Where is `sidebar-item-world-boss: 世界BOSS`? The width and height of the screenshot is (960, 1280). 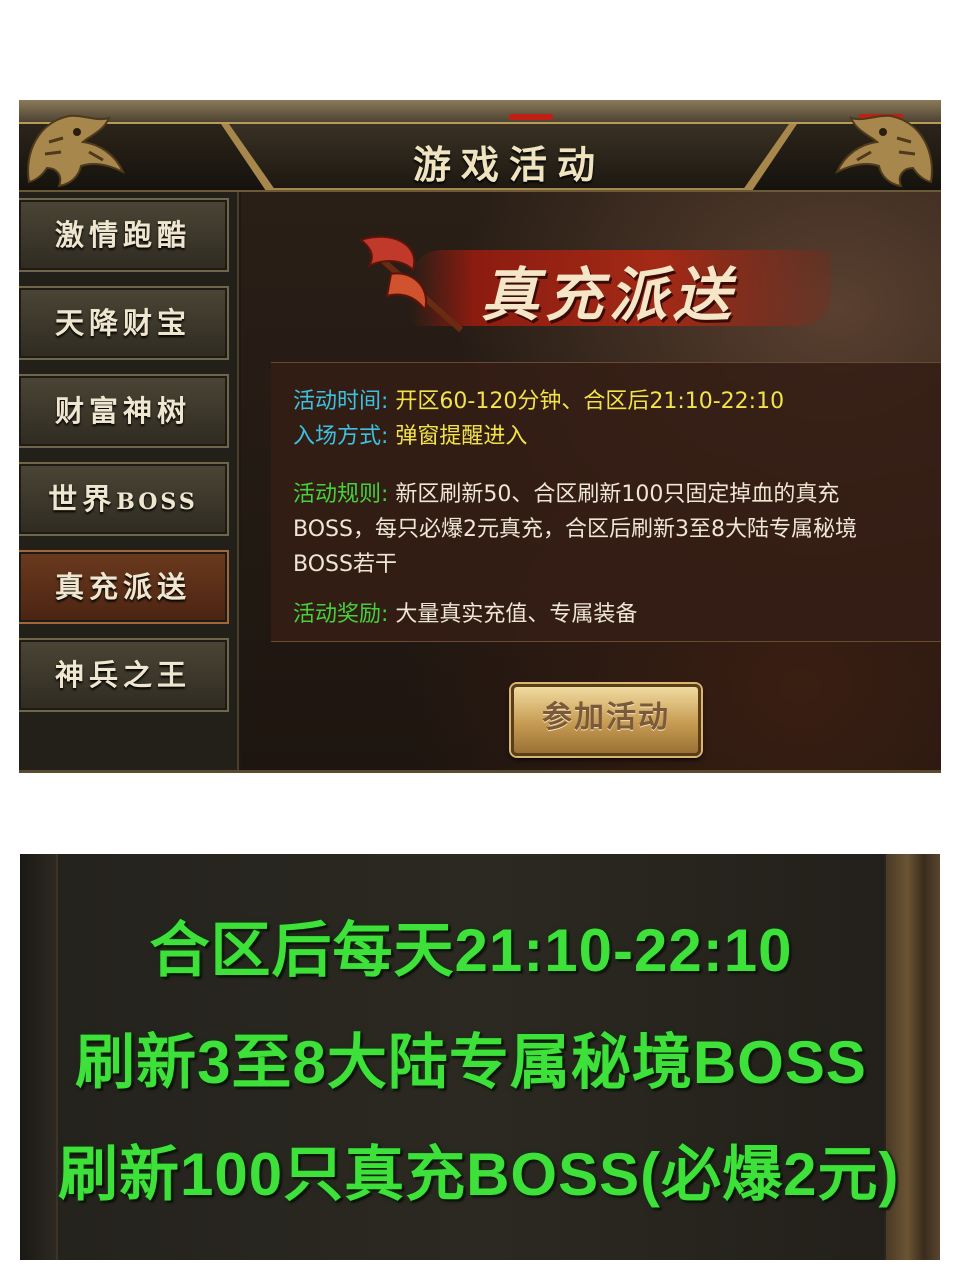 sidebar-item-world-boss: 世界BOSS is located at coordinates (124, 499).